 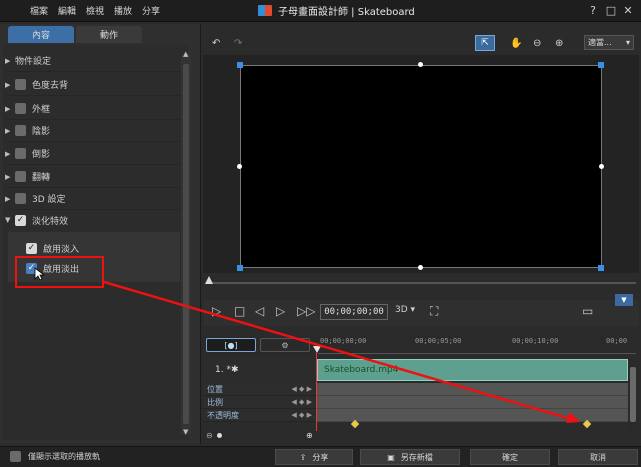 What do you see at coordinates (303, 457) in the screenshot?
I see `share-icon: ⇪` at bounding box center [303, 457].